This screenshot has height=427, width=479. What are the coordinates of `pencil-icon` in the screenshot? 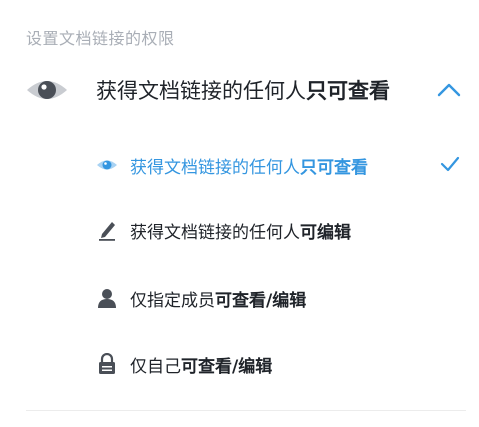 It's located at (107, 230).